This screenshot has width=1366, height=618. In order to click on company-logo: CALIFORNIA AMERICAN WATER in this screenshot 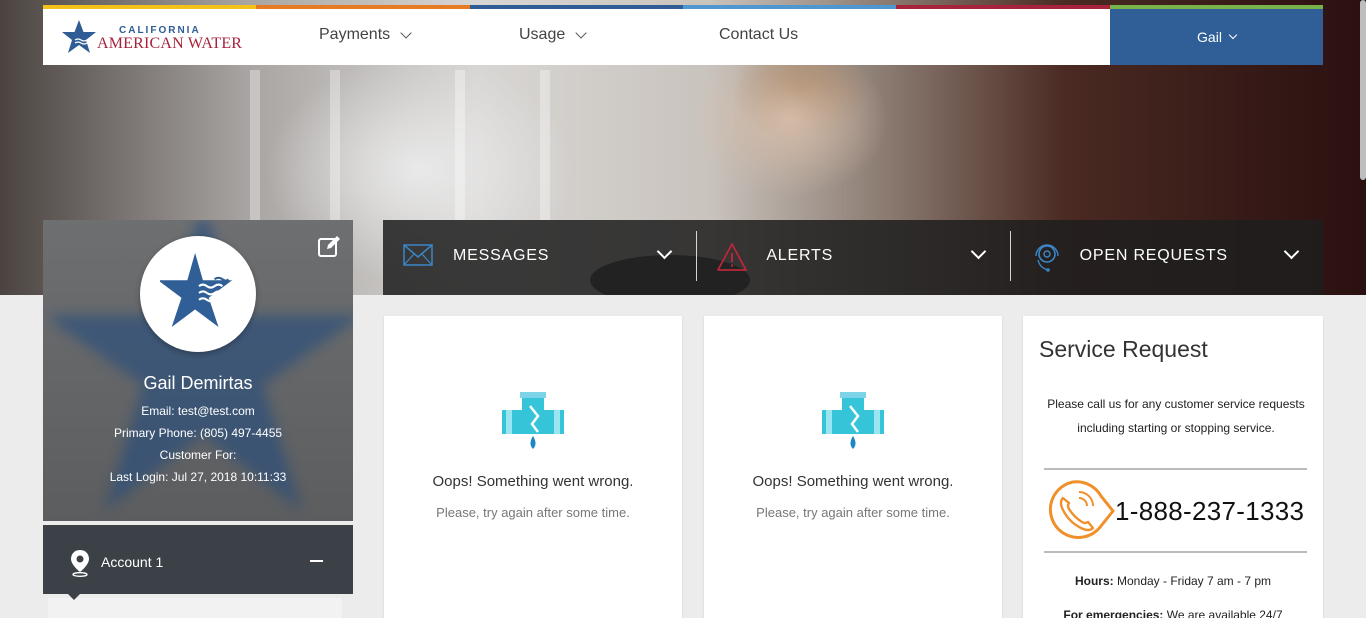, I will do `click(152, 37)`.